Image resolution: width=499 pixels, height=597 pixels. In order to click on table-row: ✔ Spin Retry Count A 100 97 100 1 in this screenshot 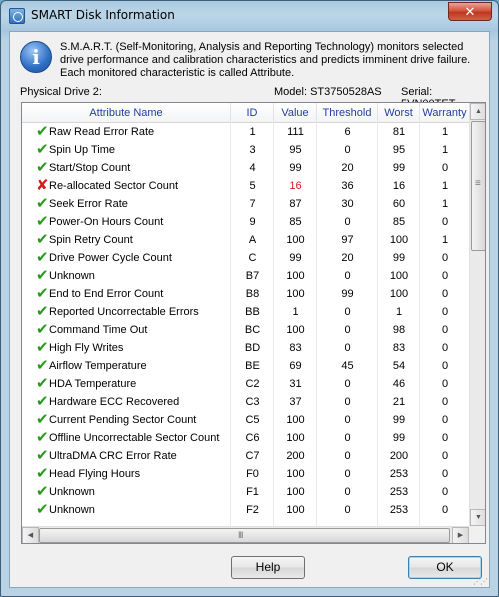, I will do `click(245, 240)`.